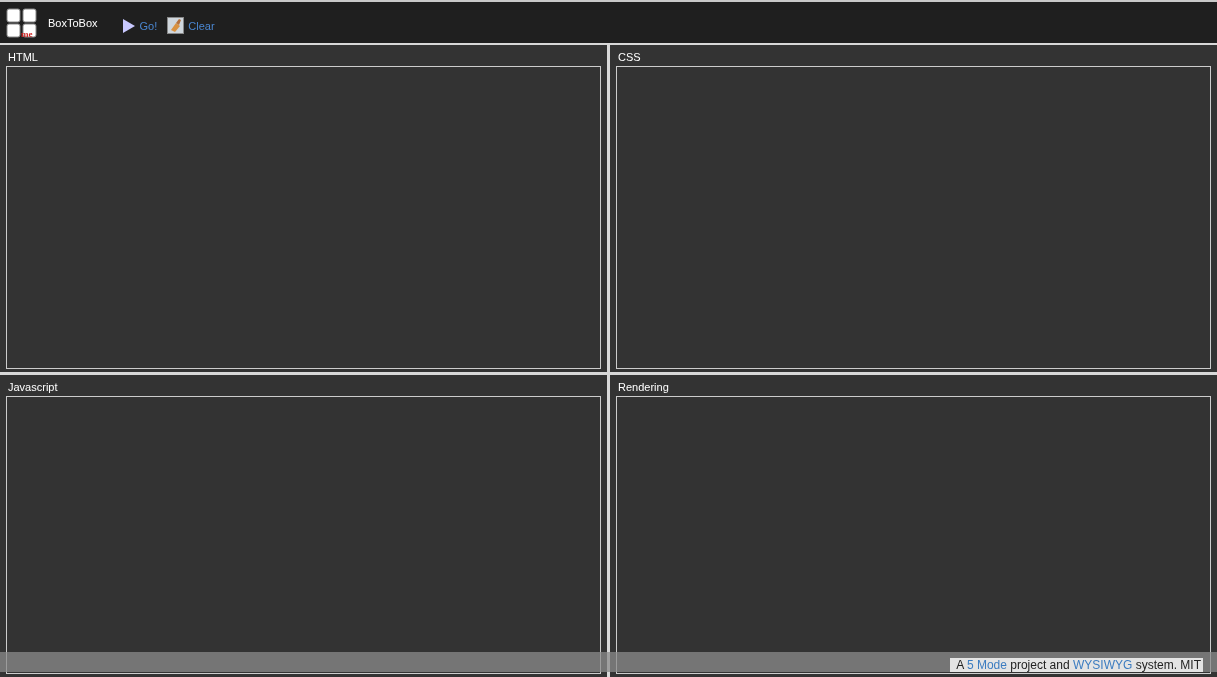 The width and height of the screenshot is (1217, 677). What do you see at coordinates (23, 57) in the screenshot?
I see `panel-title: HTML` at bounding box center [23, 57].